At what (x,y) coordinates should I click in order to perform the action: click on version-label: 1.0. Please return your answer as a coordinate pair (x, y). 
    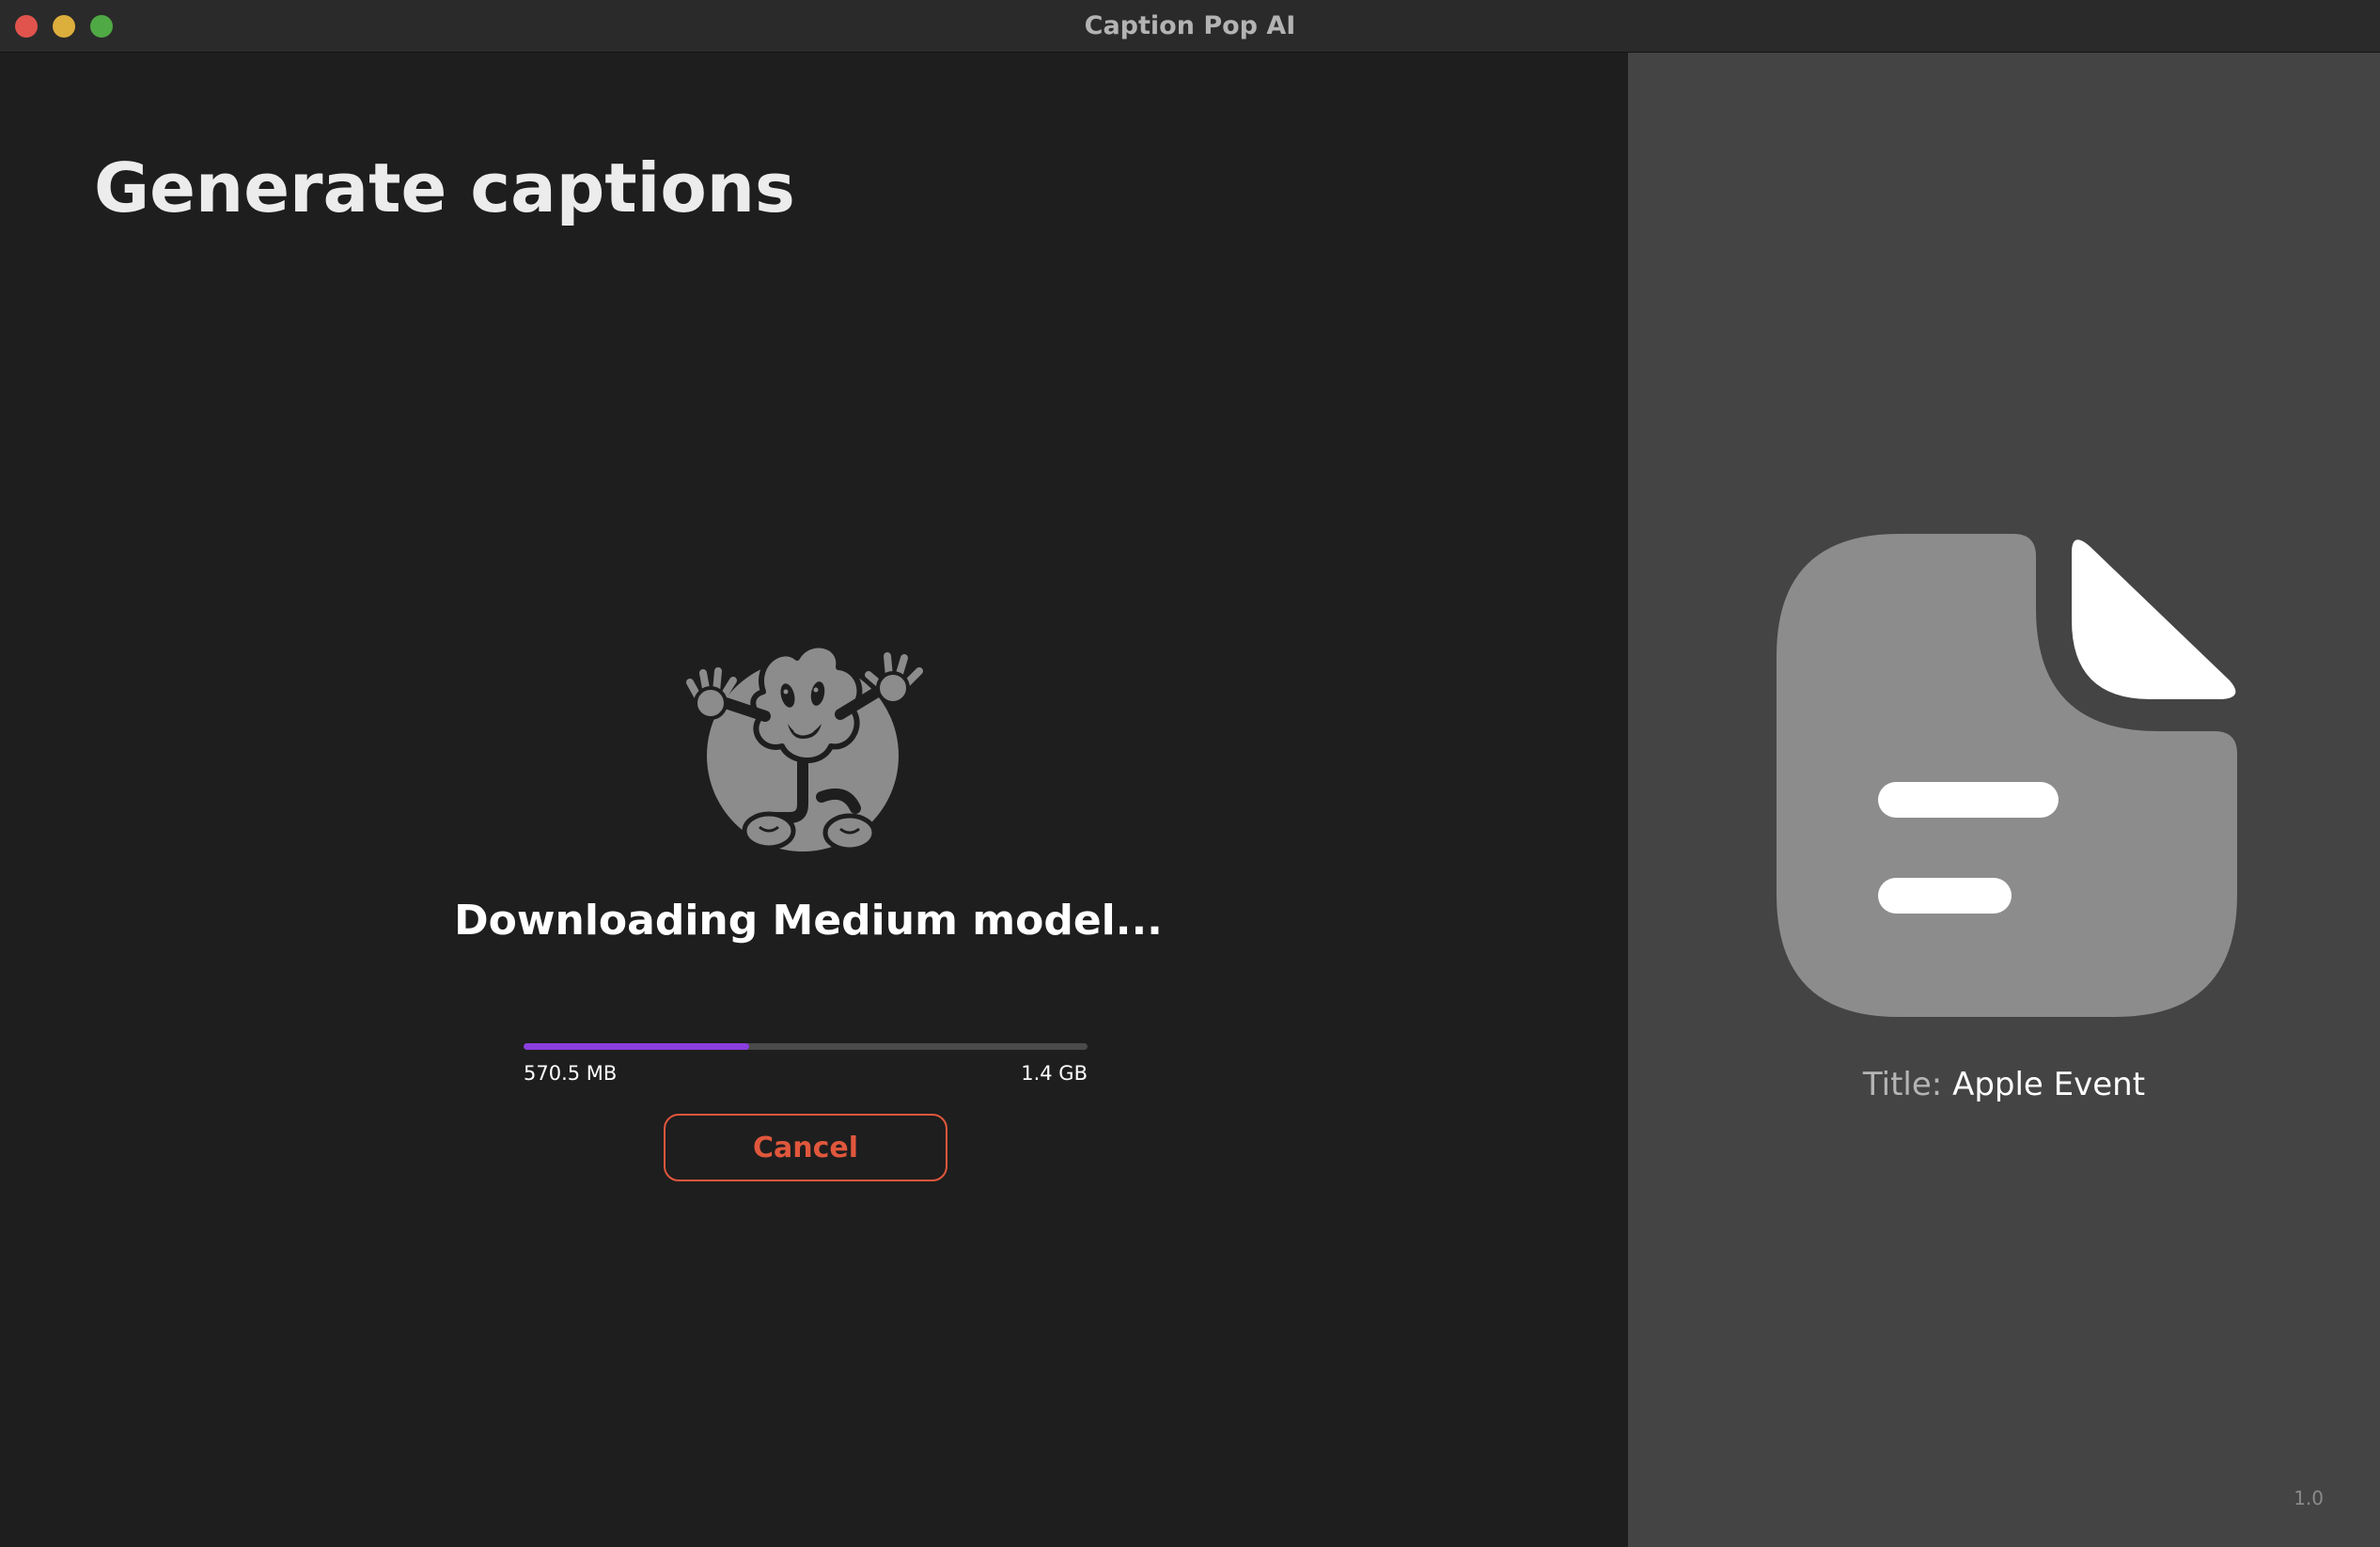
    Looking at the image, I should click on (2309, 1498).